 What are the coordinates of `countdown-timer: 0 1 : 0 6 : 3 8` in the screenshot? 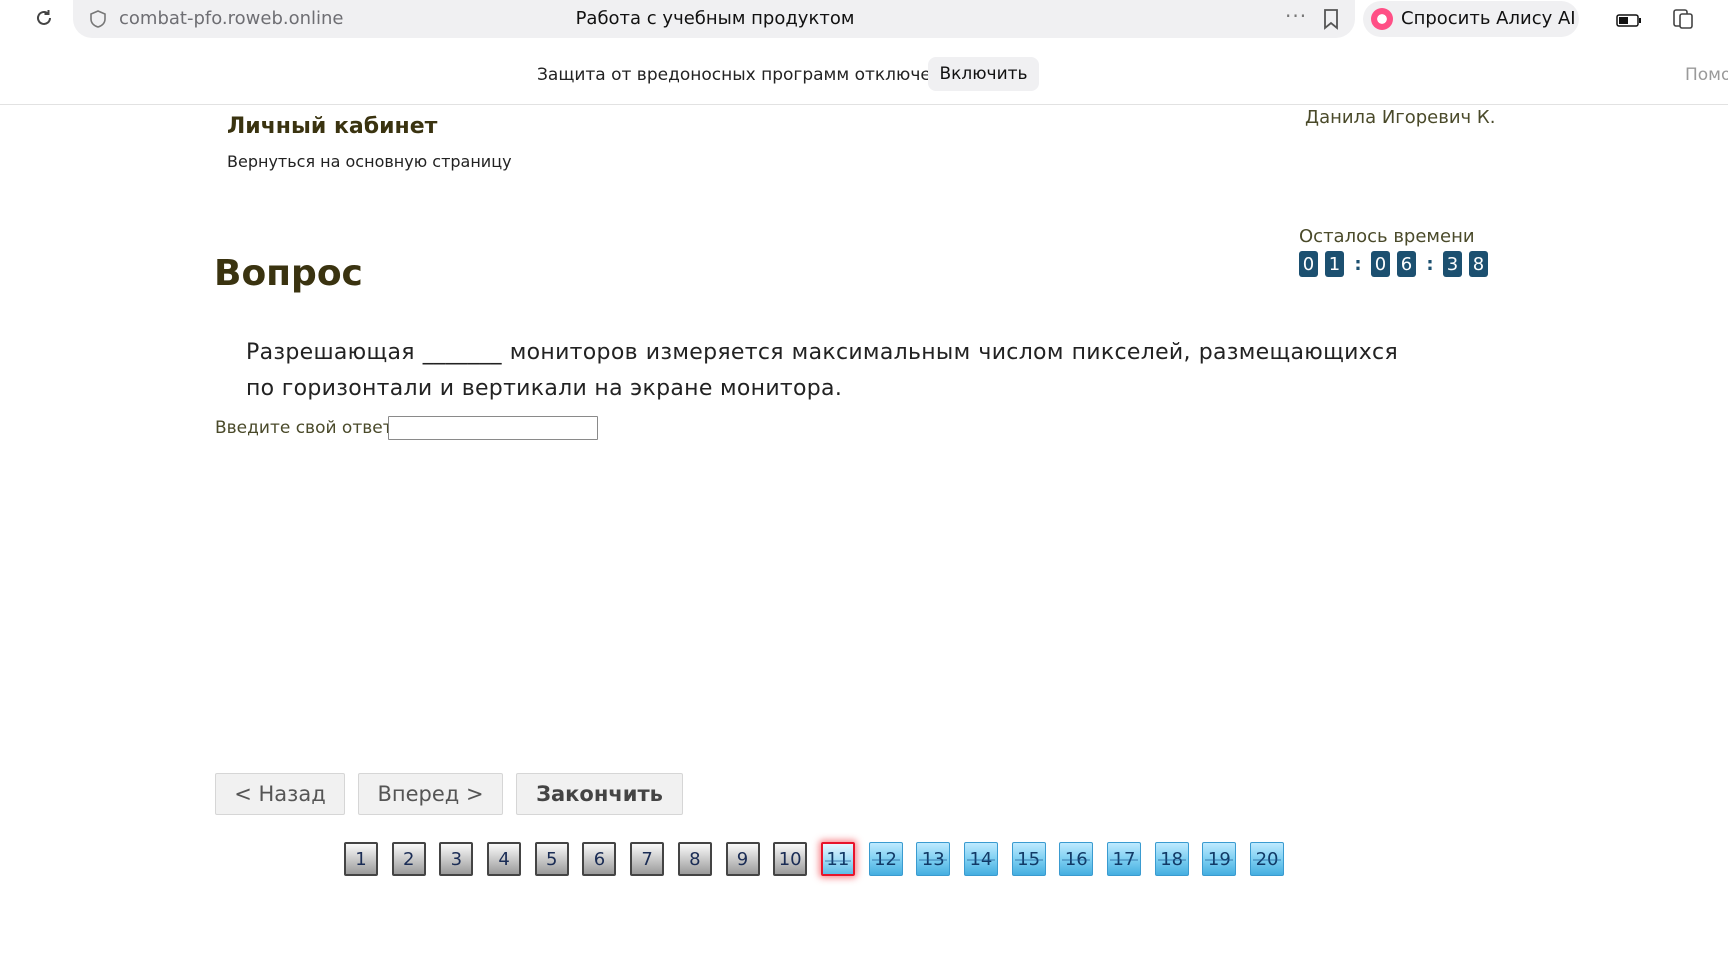 It's located at (1397, 264).